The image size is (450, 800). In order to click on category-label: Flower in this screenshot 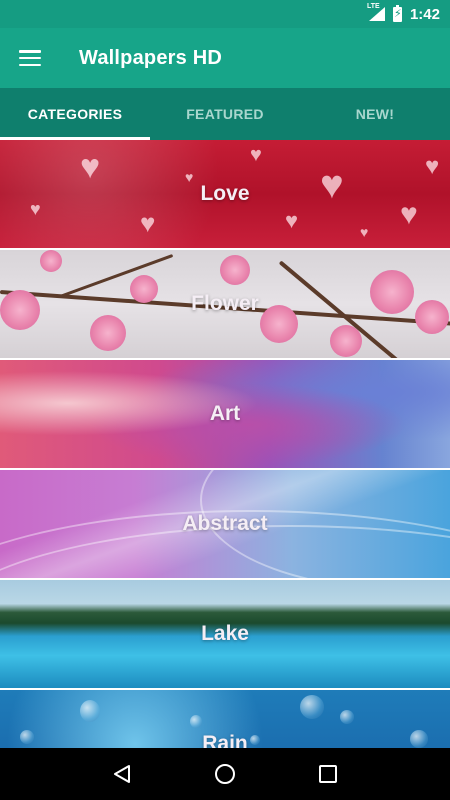, I will do `click(225, 303)`.